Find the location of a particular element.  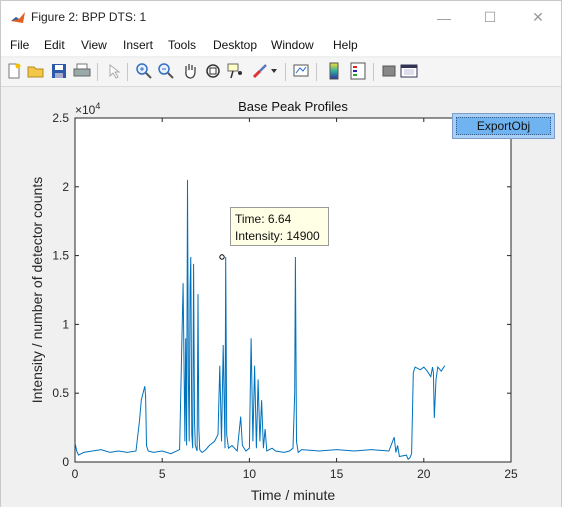

export-obj-button: ExportObj is located at coordinates (503, 126).